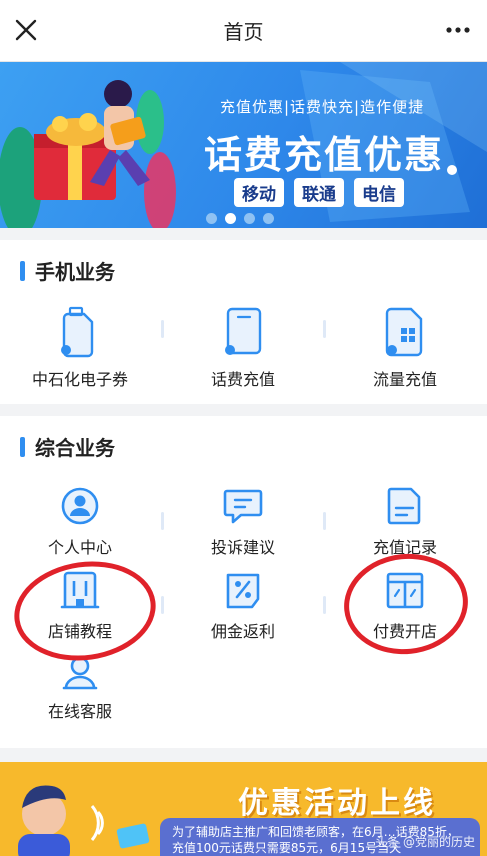 The image size is (487, 856). What do you see at coordinates (84, 820) in the screenshot?
I see `promo-illustration` at bounding box center [84, 820].